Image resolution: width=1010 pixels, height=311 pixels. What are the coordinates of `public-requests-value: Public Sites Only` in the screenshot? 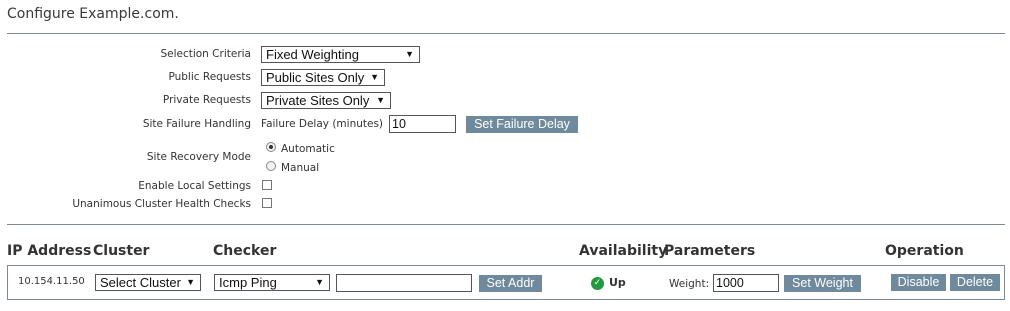 It's located at (315, 77).